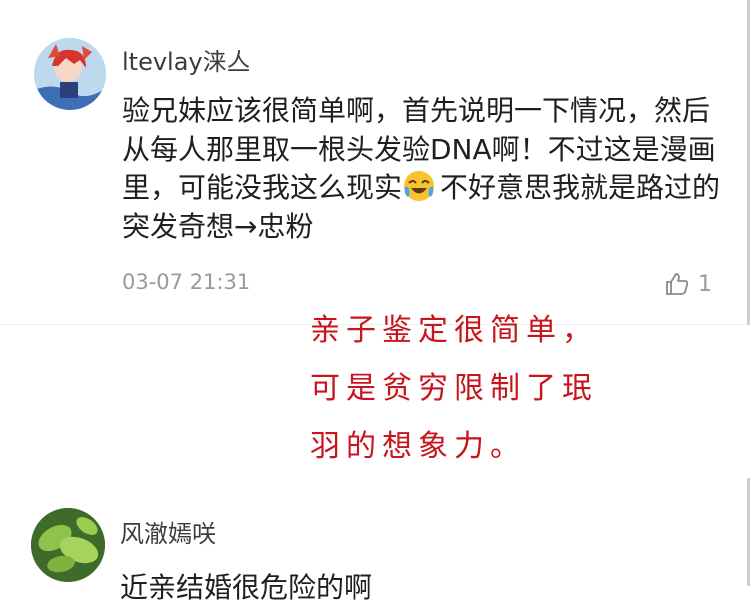 The image size is (750, 606). I want to click on annotation-line: 羽的想象力。, so click(418, 446).